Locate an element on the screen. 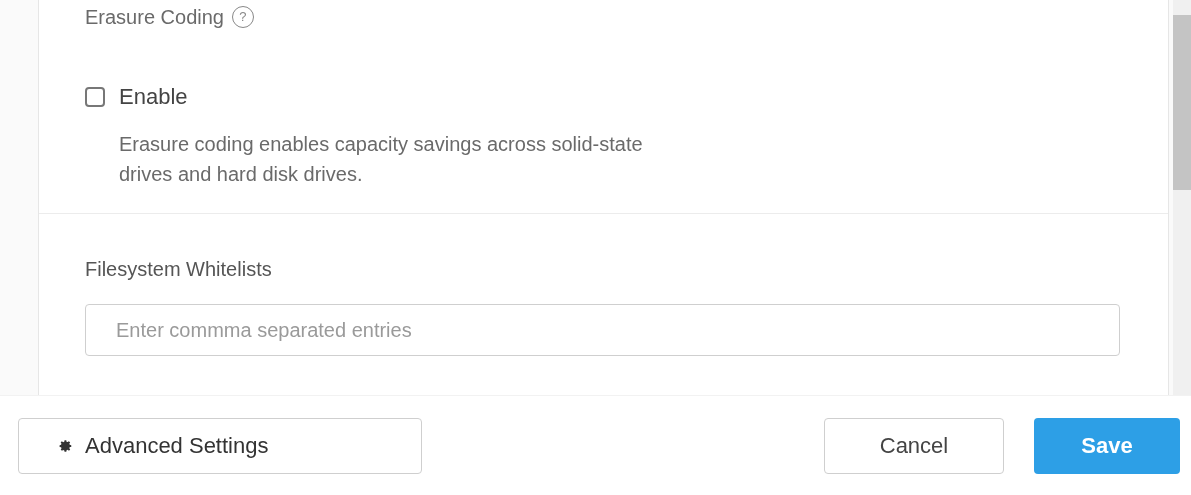 The height and width of the screenshot is (495, 1191). cancel-button: Cancel is located at coordinates (914, 445).